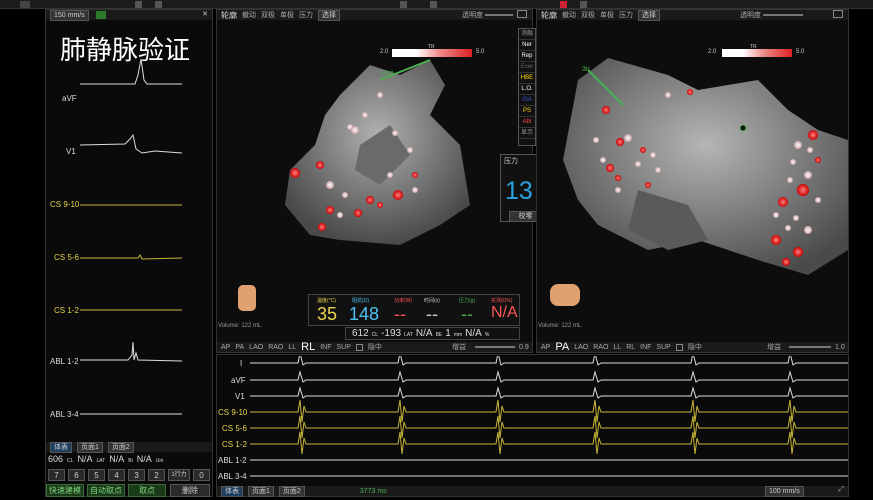 This screenshot has height=500, width=873. What do you see at coordinates (360, 333) in the screenshot?
I see `m2-value: 612` at bounding box center [360, 333].